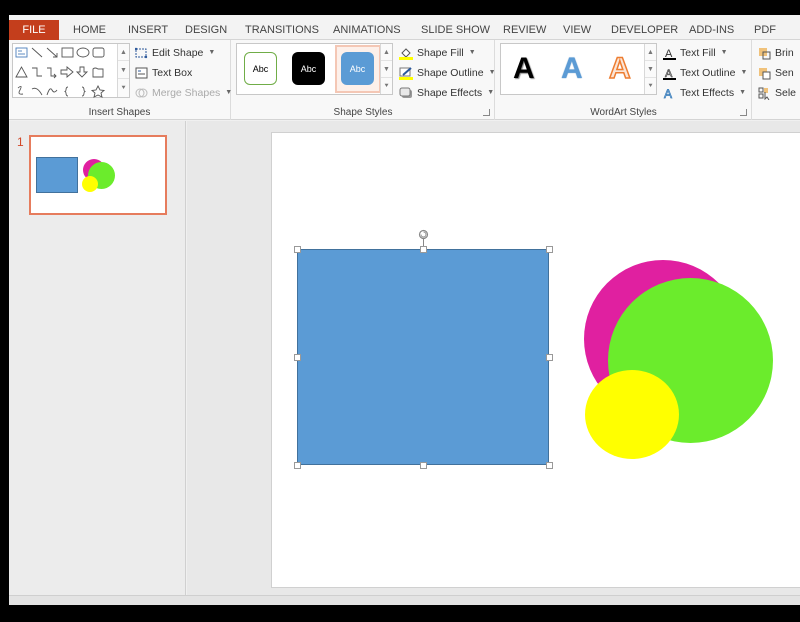 The width and height of the screenshot is (800, 622). Describe the element at coordinates (524, 30) in the screenshot. I see `tab-review: REVIEW` at that location.